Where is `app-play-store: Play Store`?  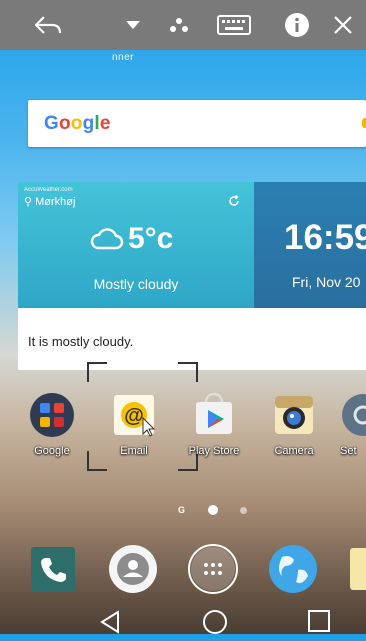 app-play-store: Play Store is located at coordinates (214, 424).